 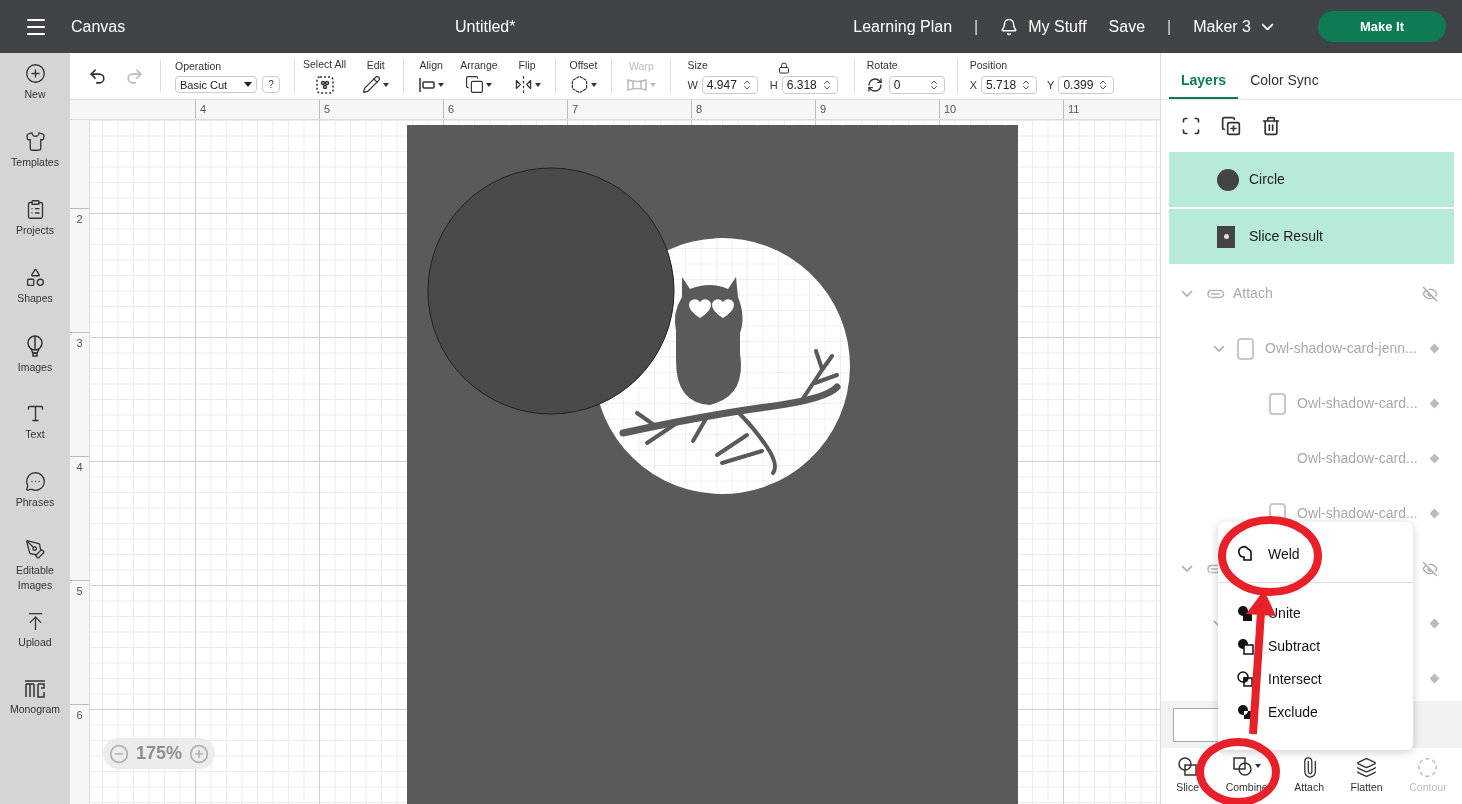 What do you see at coordinates (35, 346) in the screenshot?
I see `balloon-icon` at bounding box center [35, 346].